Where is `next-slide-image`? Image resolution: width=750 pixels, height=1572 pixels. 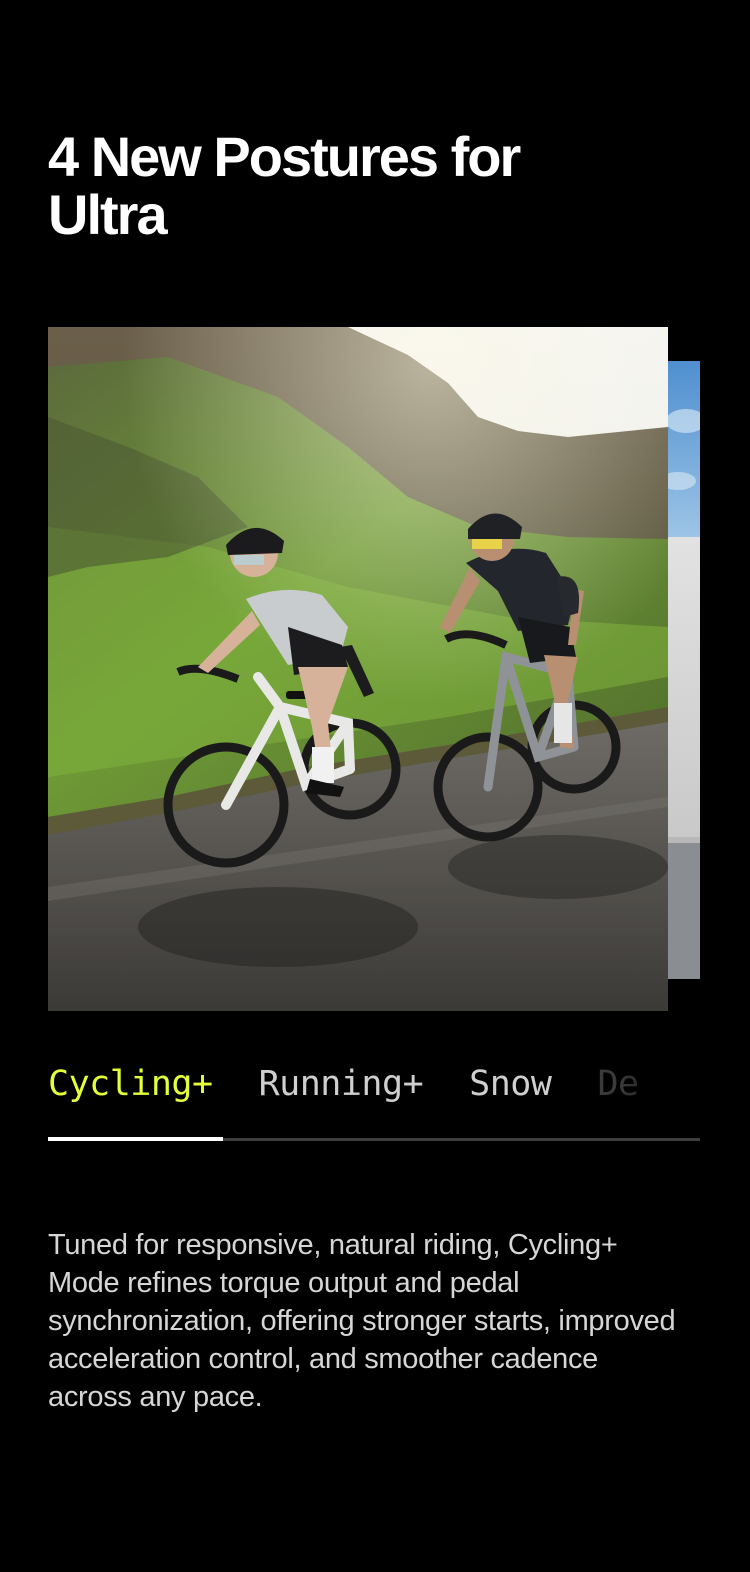
next-slide-image is located at coordinates (684, 670).